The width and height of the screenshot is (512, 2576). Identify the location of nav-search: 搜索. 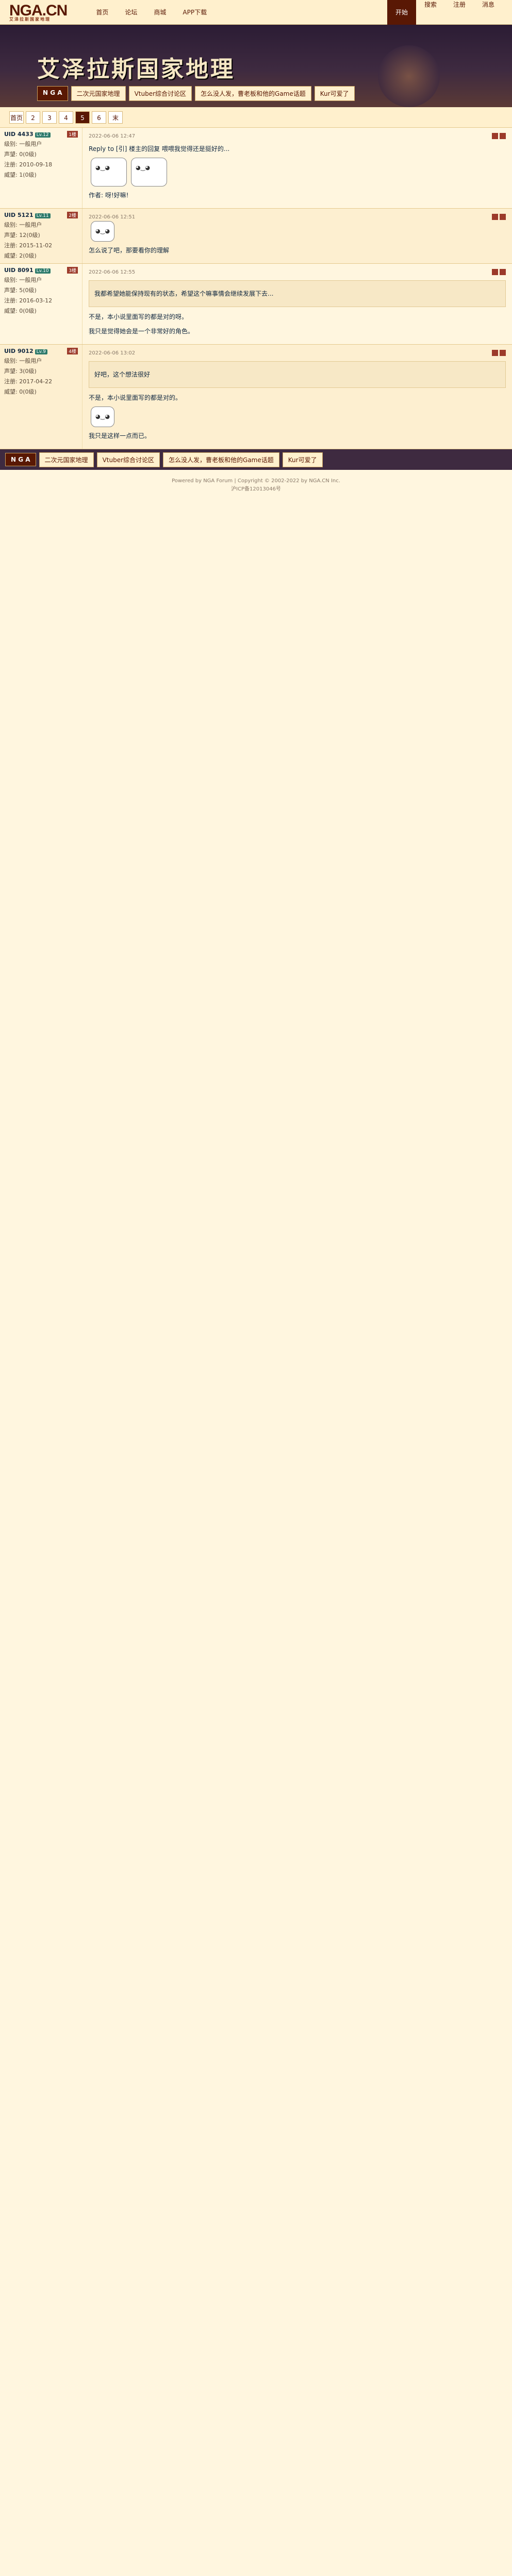
(430, 12).